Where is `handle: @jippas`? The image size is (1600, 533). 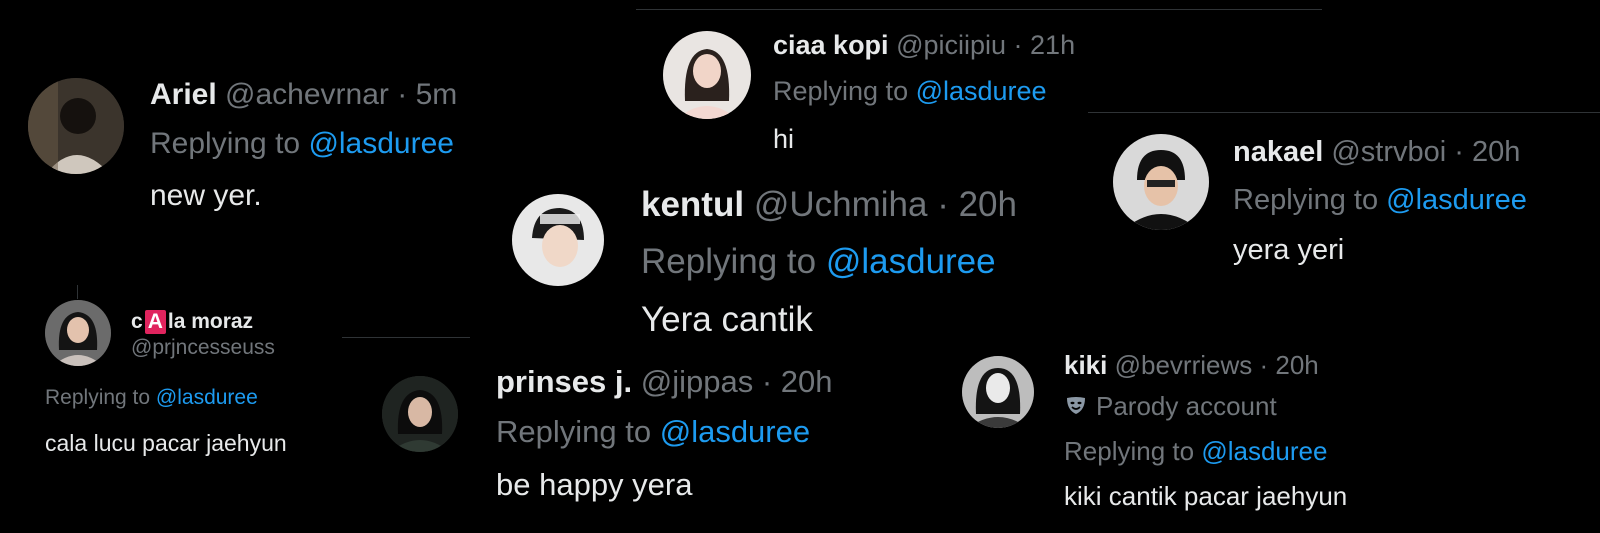
handle: @jippas is located at coordinates (697, 381).